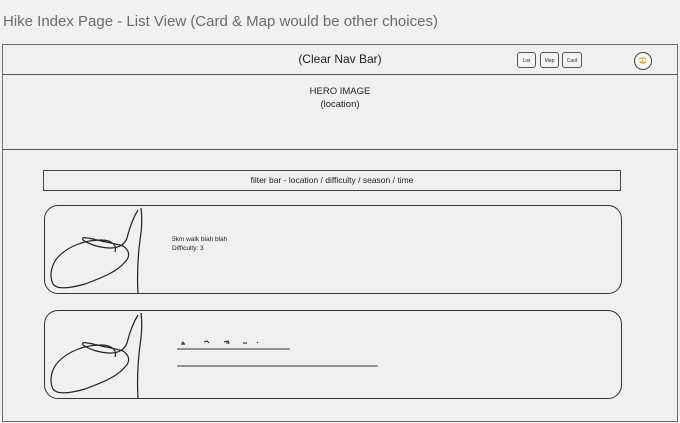 The width and height of the screenshot is (680, 423). I want to click on nav-bar: (Clear Nav Bar) List Map Card, so click(340, 60).